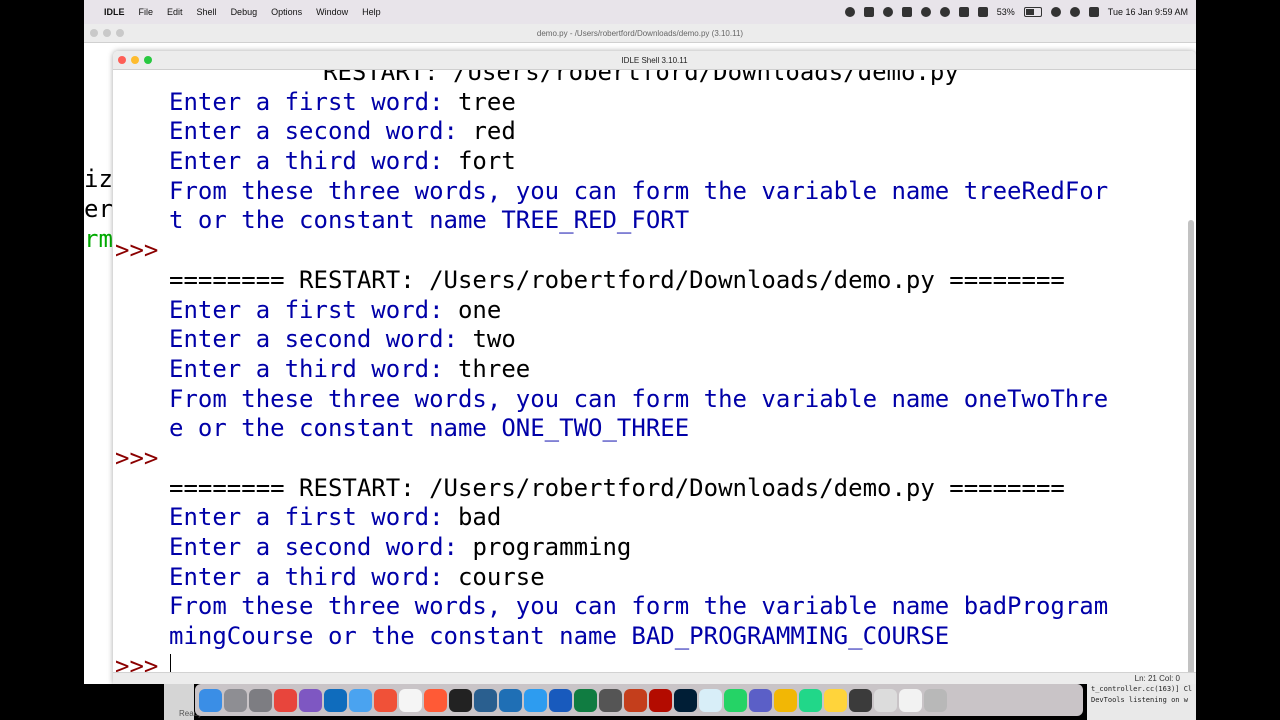 The width and height of the screenshot is (1280, 720). What do you see at coordinates (114, 12) in the screenshot?
I see `app-menu-idle: IDLE` at bounding box center [114, 12].